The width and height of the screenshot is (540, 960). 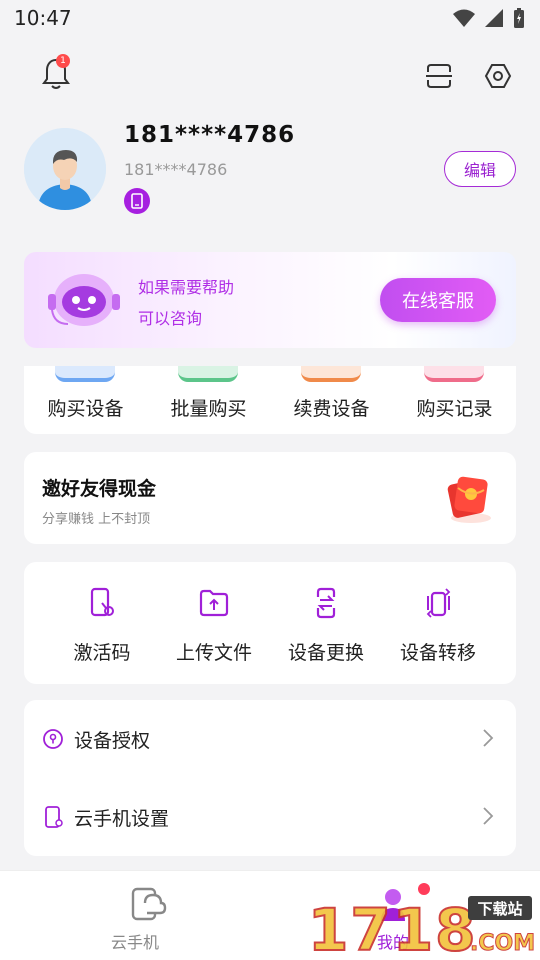 What do you see at coordinates (480, 169) in the screenshot?
I see `edit-button: 编辑` at bounding box center [480, 169].